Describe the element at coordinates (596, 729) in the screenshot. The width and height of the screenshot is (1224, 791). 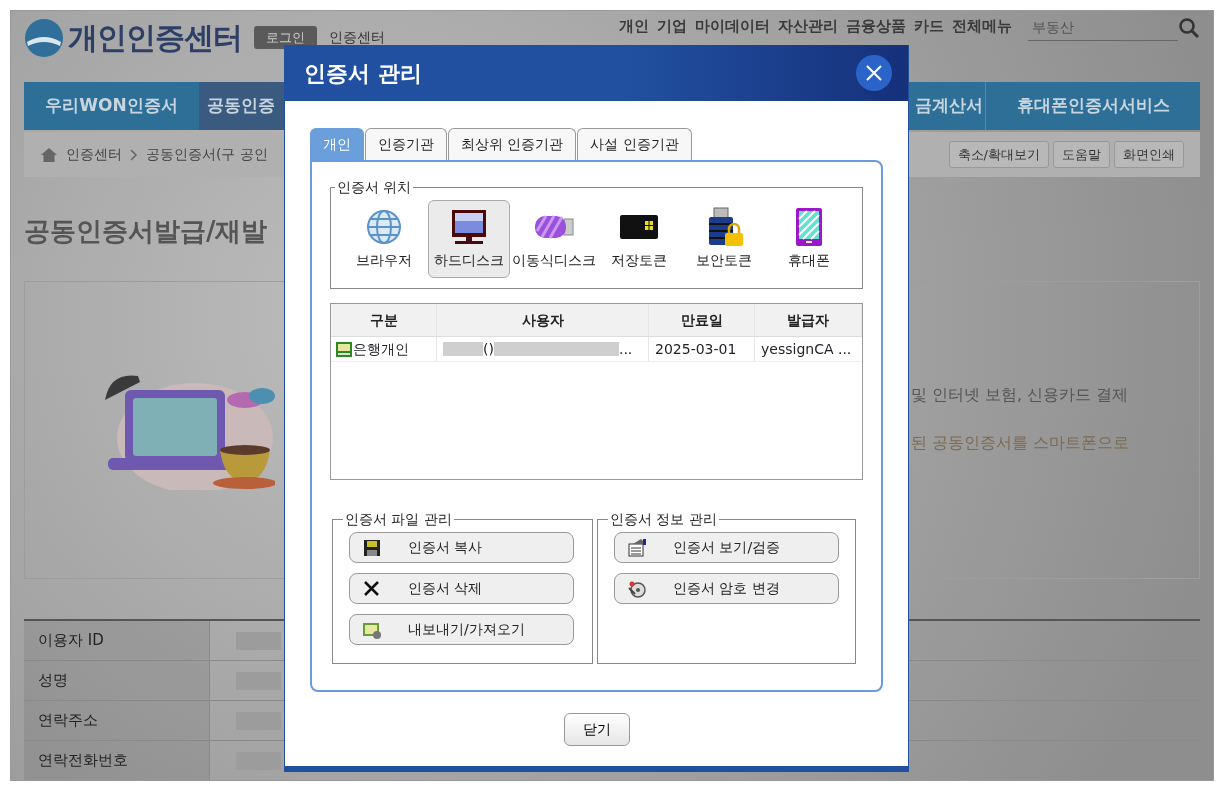
I see `close-dialog-button: 닫기` at that location.